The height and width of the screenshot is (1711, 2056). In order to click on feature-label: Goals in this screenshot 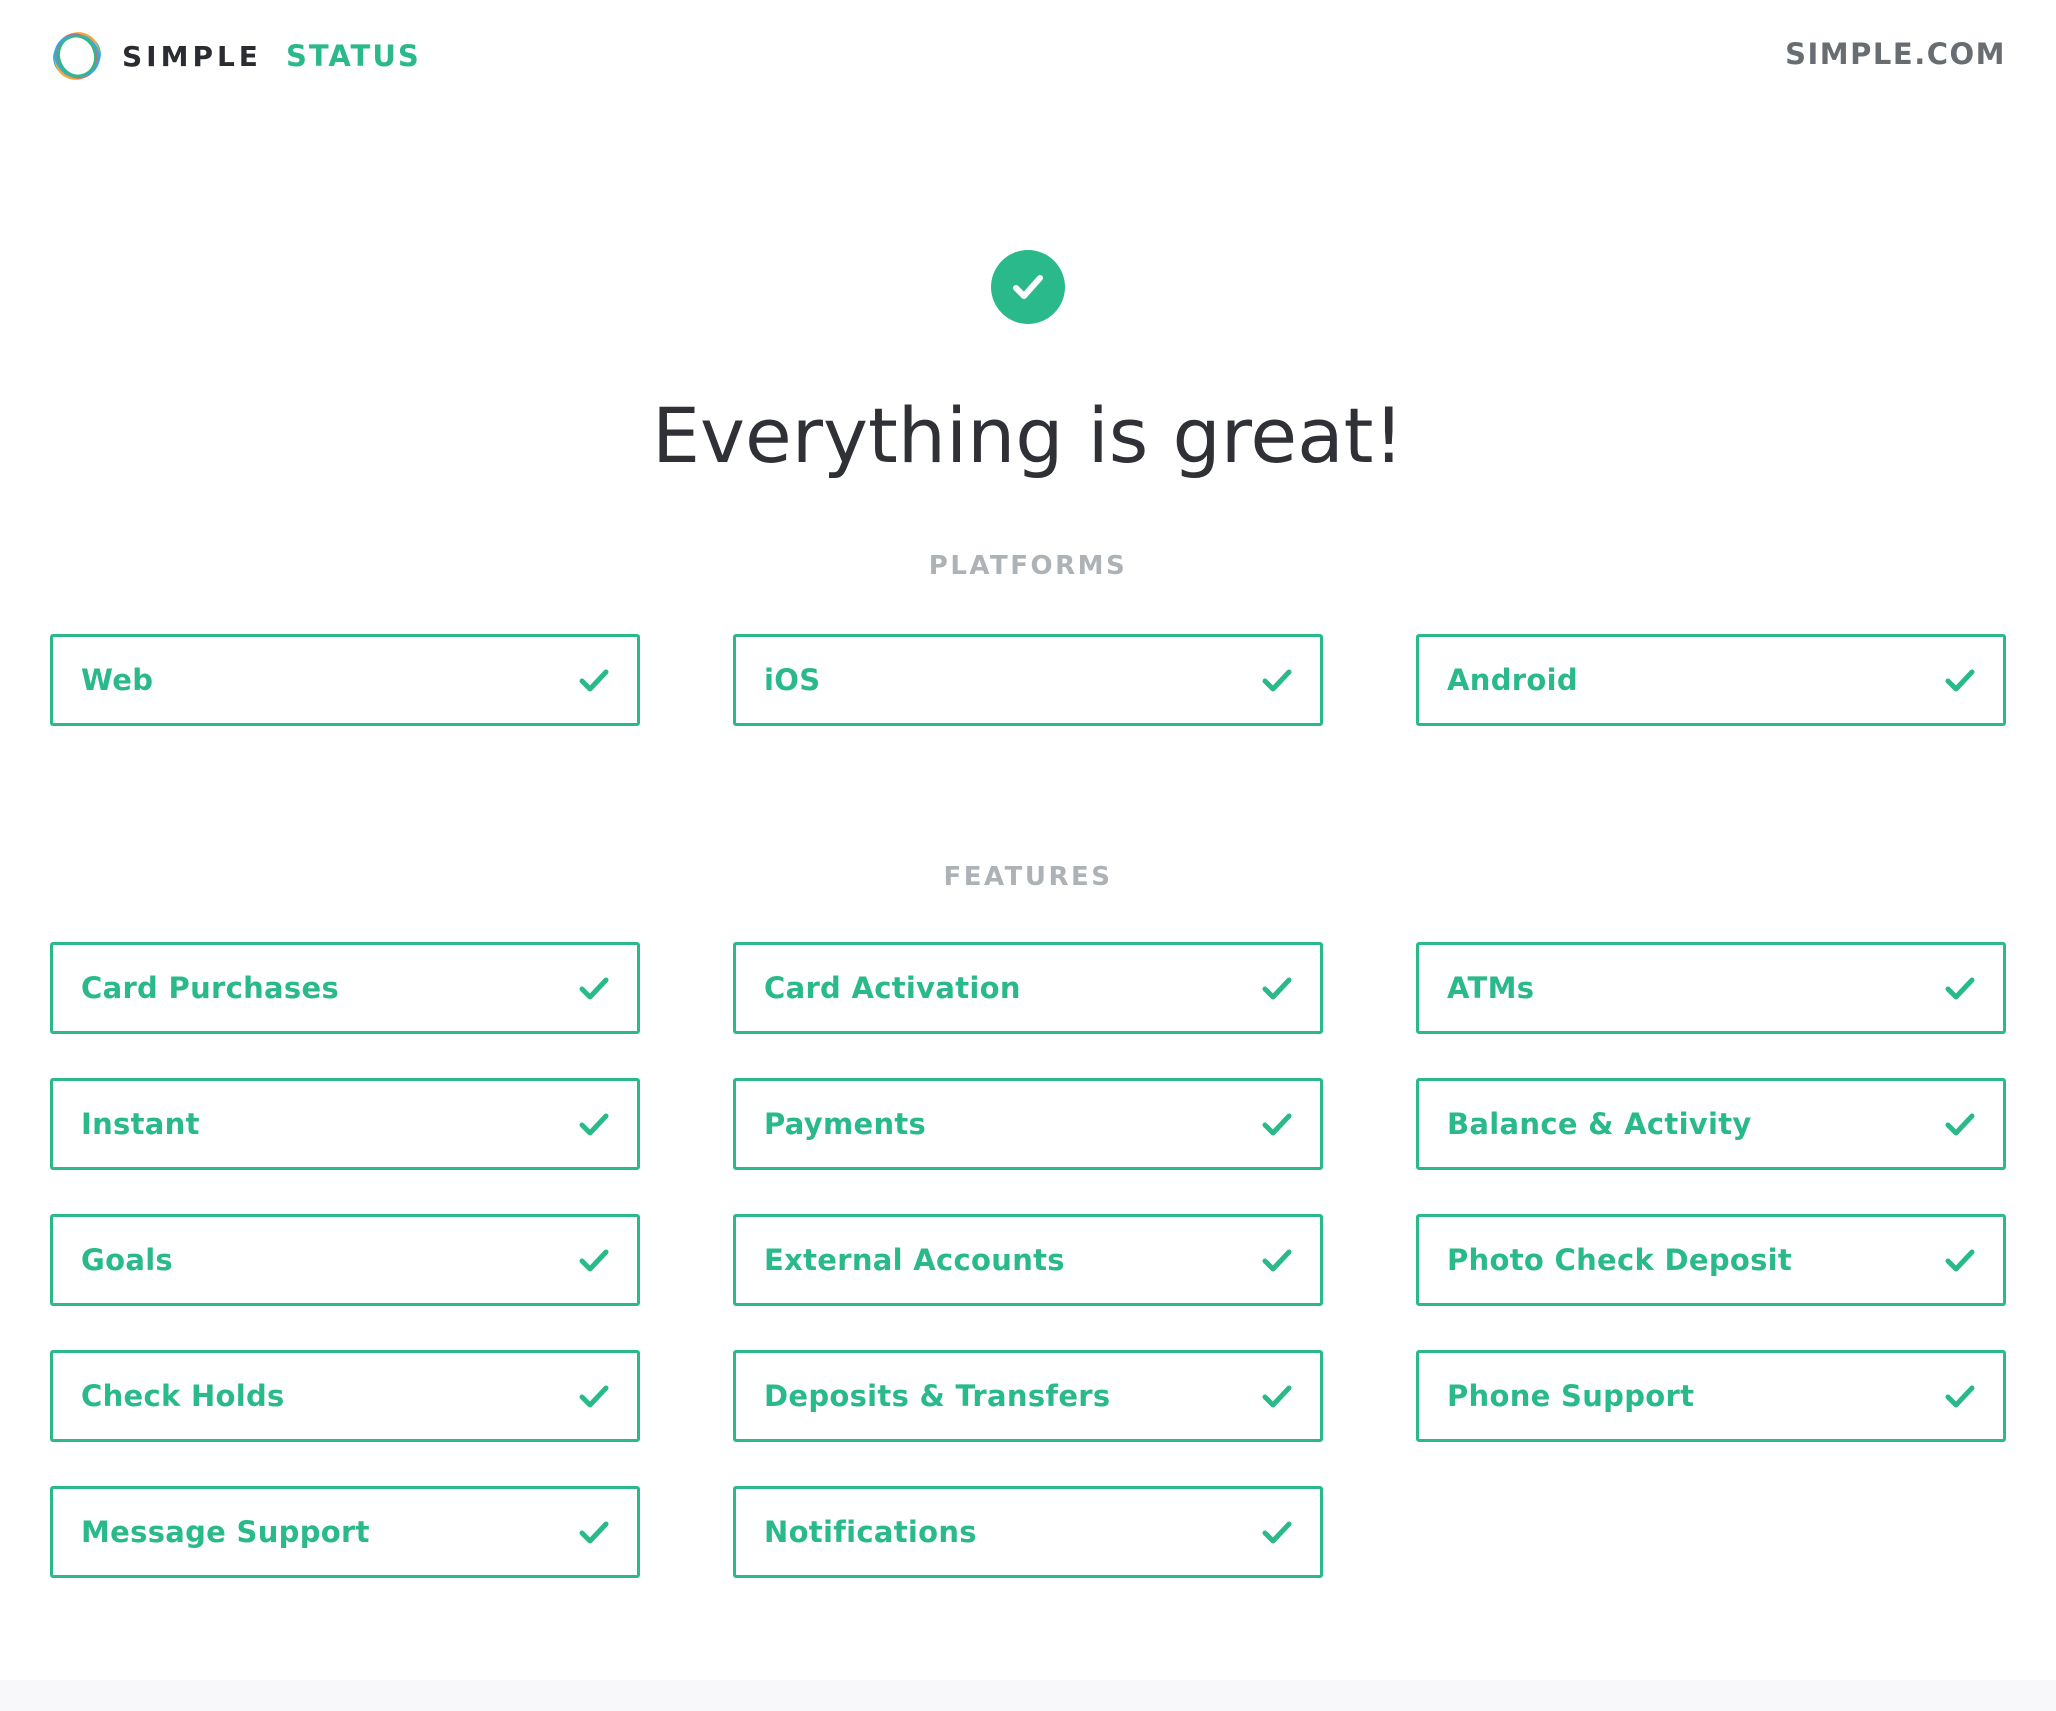, I will do `click(127, 1260)`.